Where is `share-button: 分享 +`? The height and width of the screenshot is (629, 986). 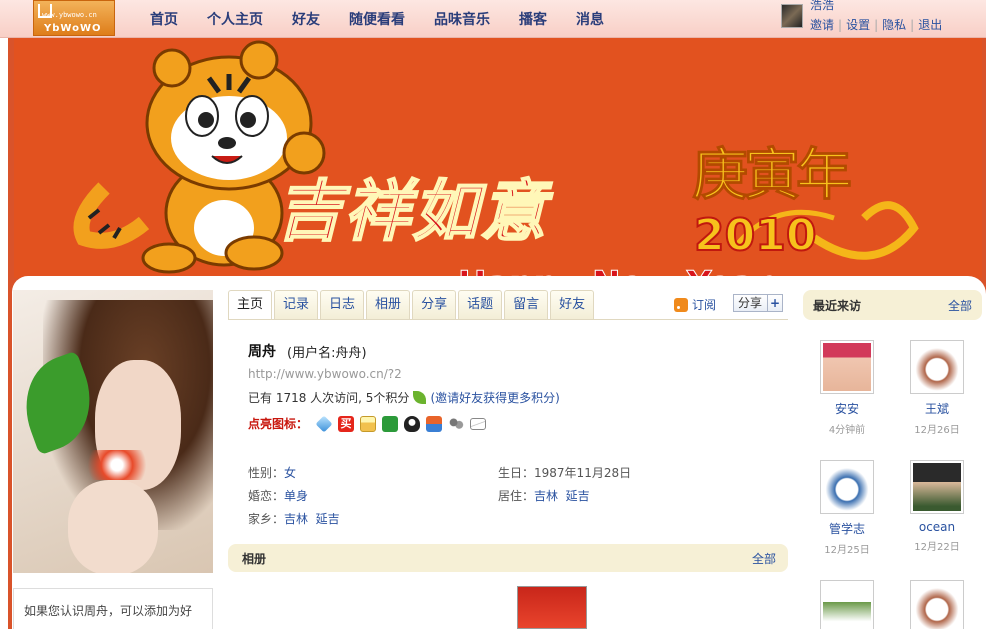
share-button: 分享 + is located at coordinates (758, 303).